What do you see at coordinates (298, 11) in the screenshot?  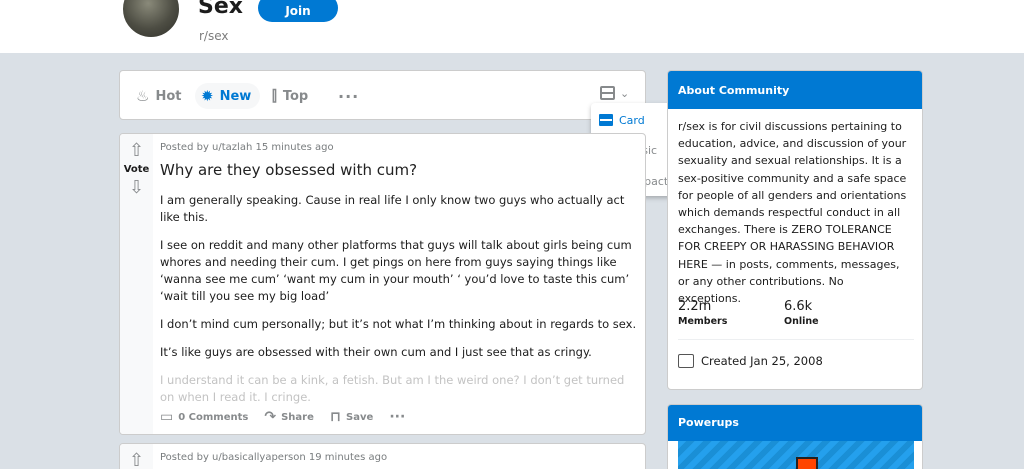 I see `join-button: Join` at bounding box center [298, 11].